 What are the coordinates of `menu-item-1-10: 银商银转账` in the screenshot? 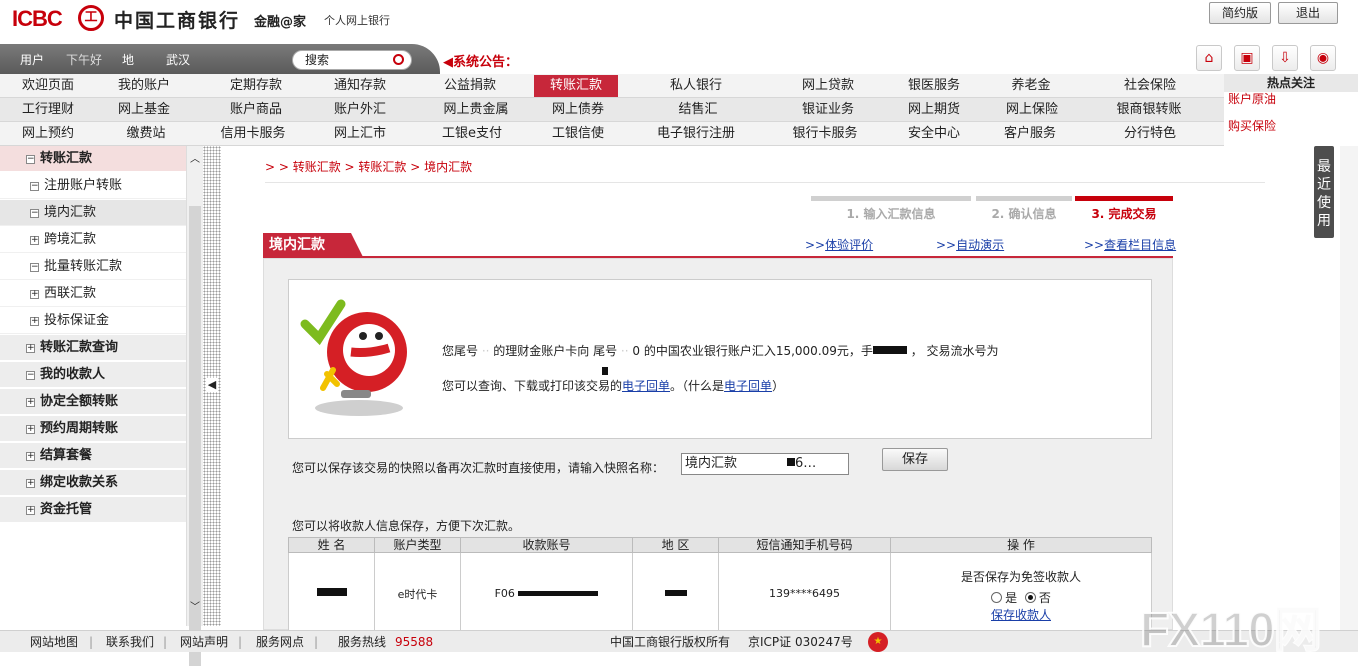 It's located at (1149, 110).